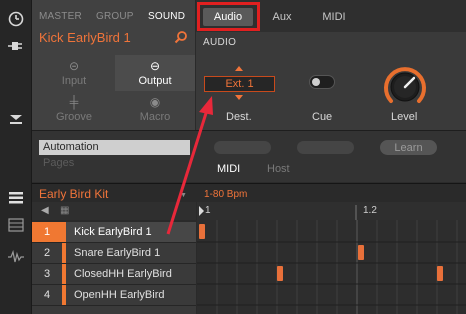 This screenshot has height=314, width=466. Describe the element at coordinates (16, 198) in the screenshot. I see `list-view-icon` at that location.